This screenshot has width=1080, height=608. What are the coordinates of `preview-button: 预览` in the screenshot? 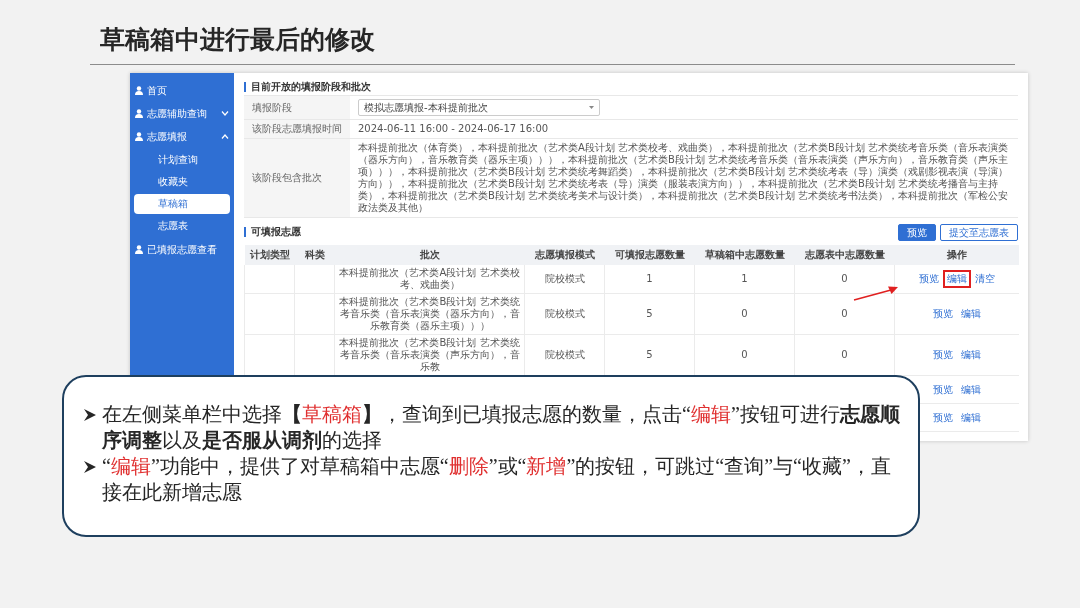 It's located at (917, 232).